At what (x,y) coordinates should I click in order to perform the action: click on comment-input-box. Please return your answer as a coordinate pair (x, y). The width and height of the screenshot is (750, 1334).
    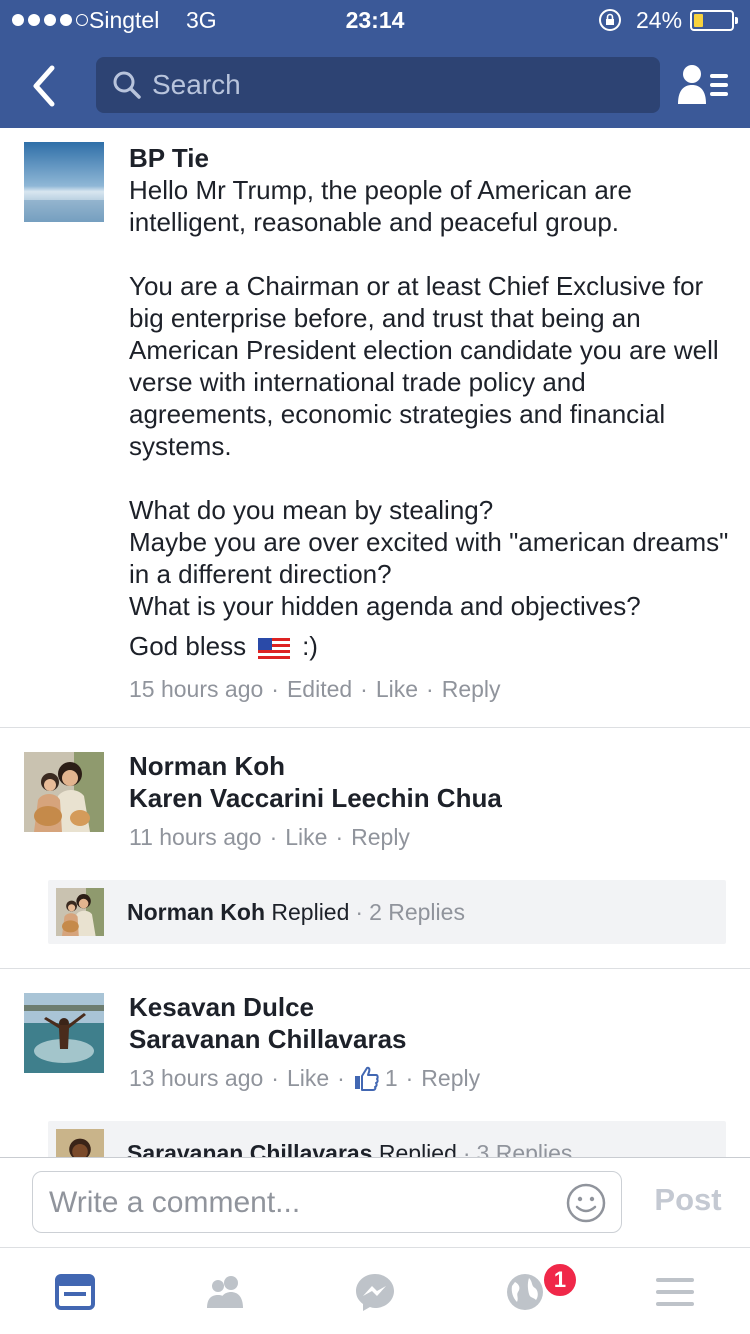
    Looking at the image, I should click on (327, 1202).